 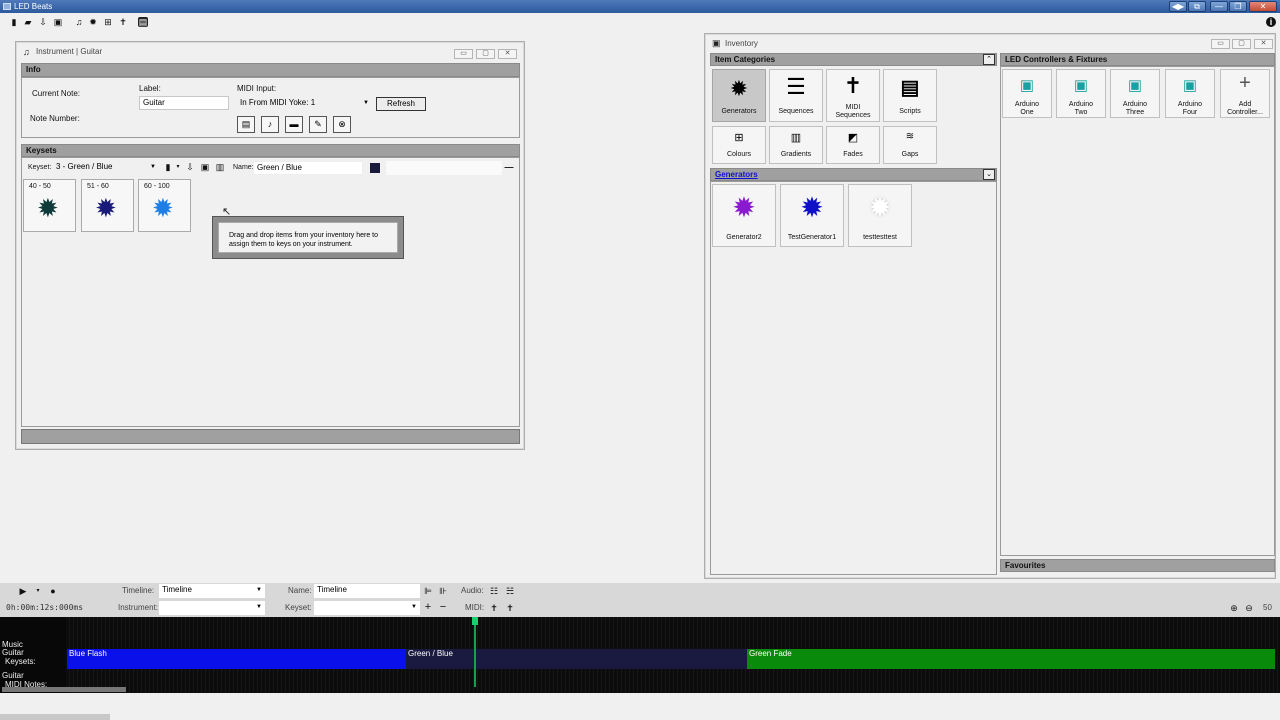 I want to click on zoom-out-icon: ⊖, so click(x=1249, y=608).